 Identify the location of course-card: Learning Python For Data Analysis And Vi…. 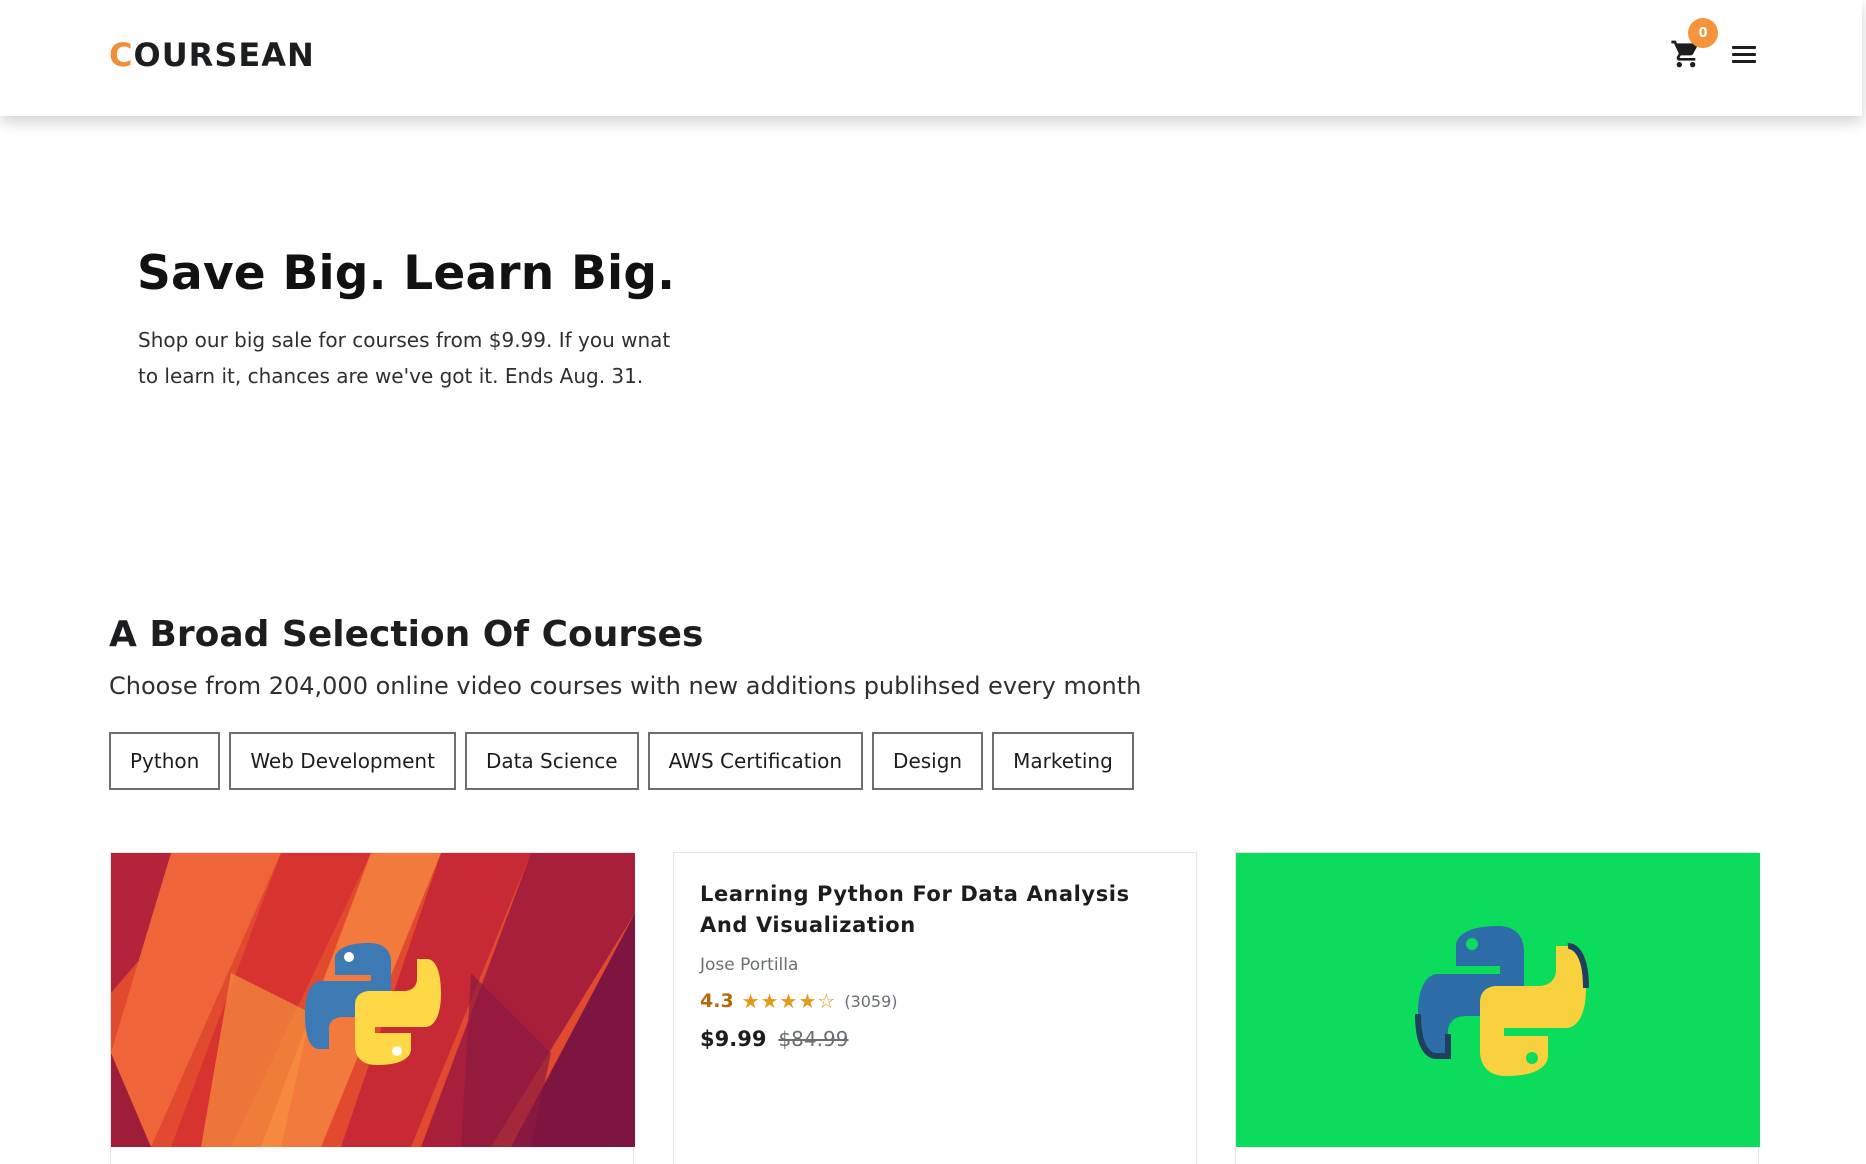
(935, 1008).